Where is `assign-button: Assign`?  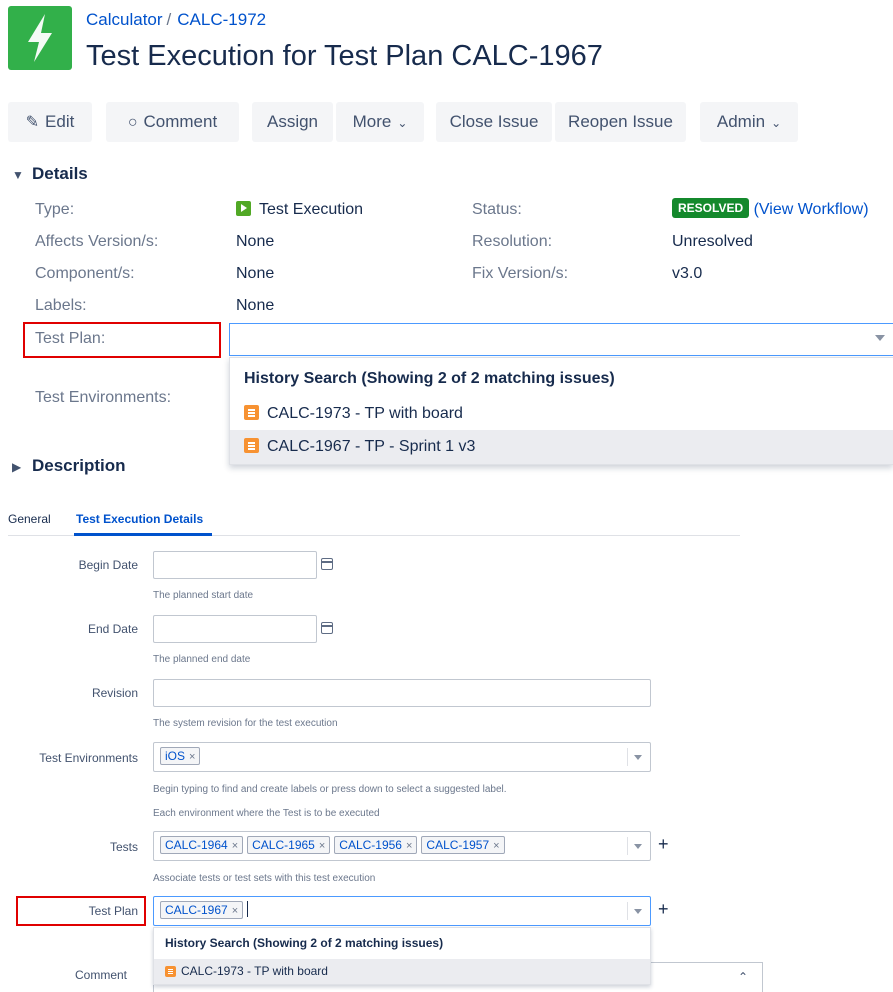
assign-button: Assign is located at coordinates (292, 122).